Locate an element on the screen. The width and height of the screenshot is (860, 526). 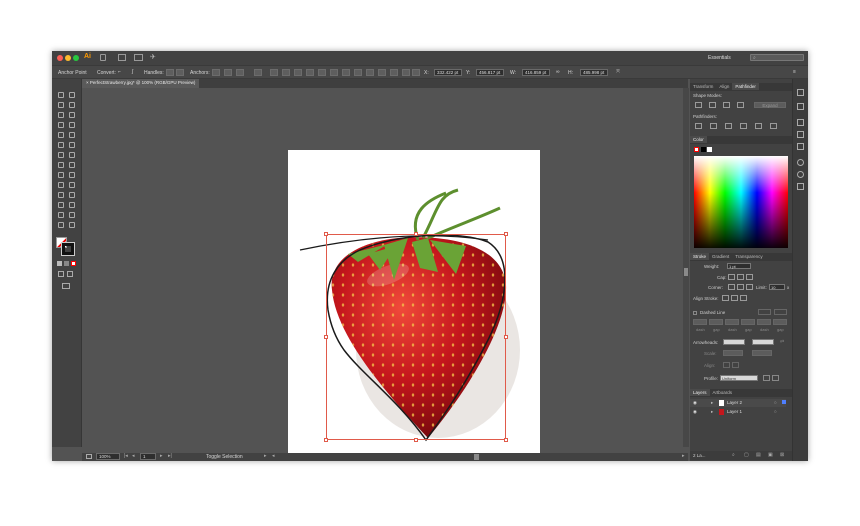
properties-icon is located at coordinates (800, 106).